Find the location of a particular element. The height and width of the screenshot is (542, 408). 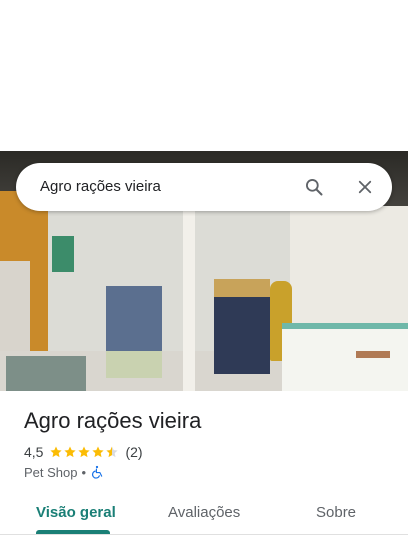

review-count: (2) is located at coordinates (133, 452).